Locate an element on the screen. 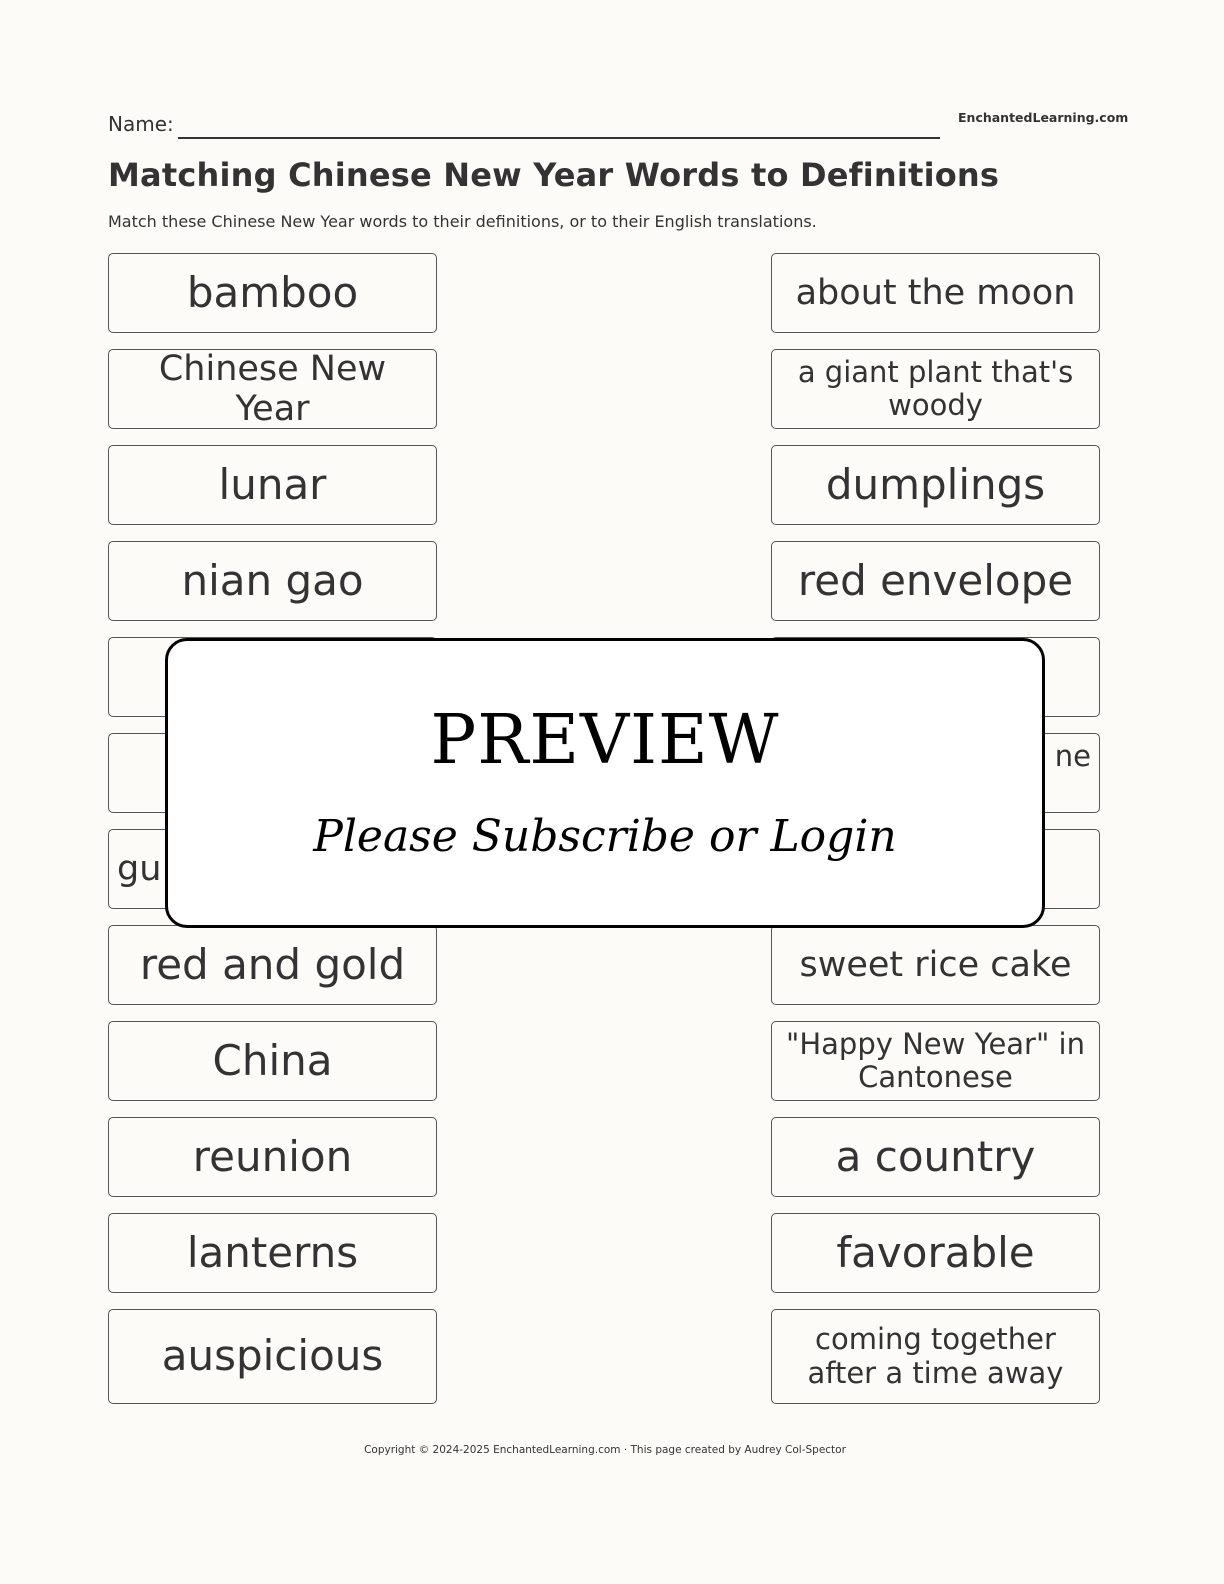  word-box: Chinese New Year is located at coordinates (272, 389).